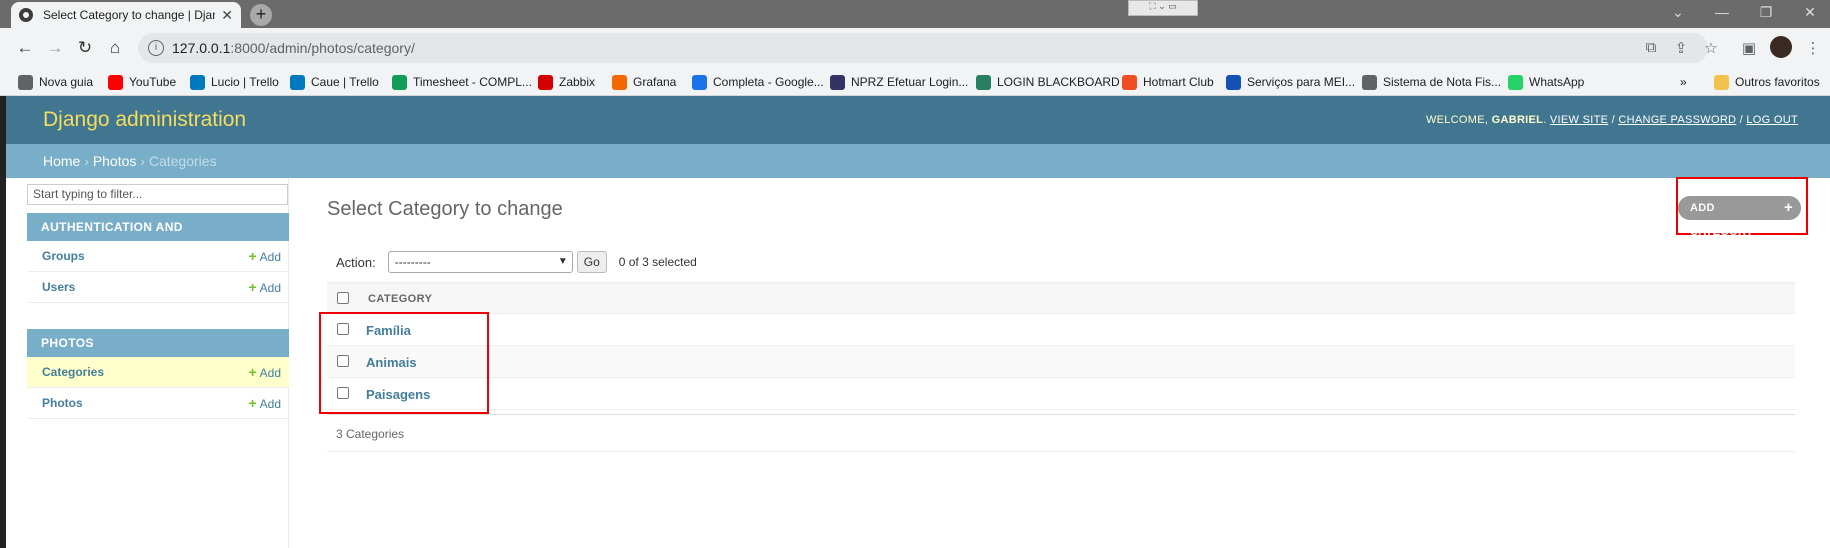 This screenshot has height=548, width=1830. Describe the element at coordinates (227, 15) in the screenshot. I see `tab-close-icon: ✕` at that location.